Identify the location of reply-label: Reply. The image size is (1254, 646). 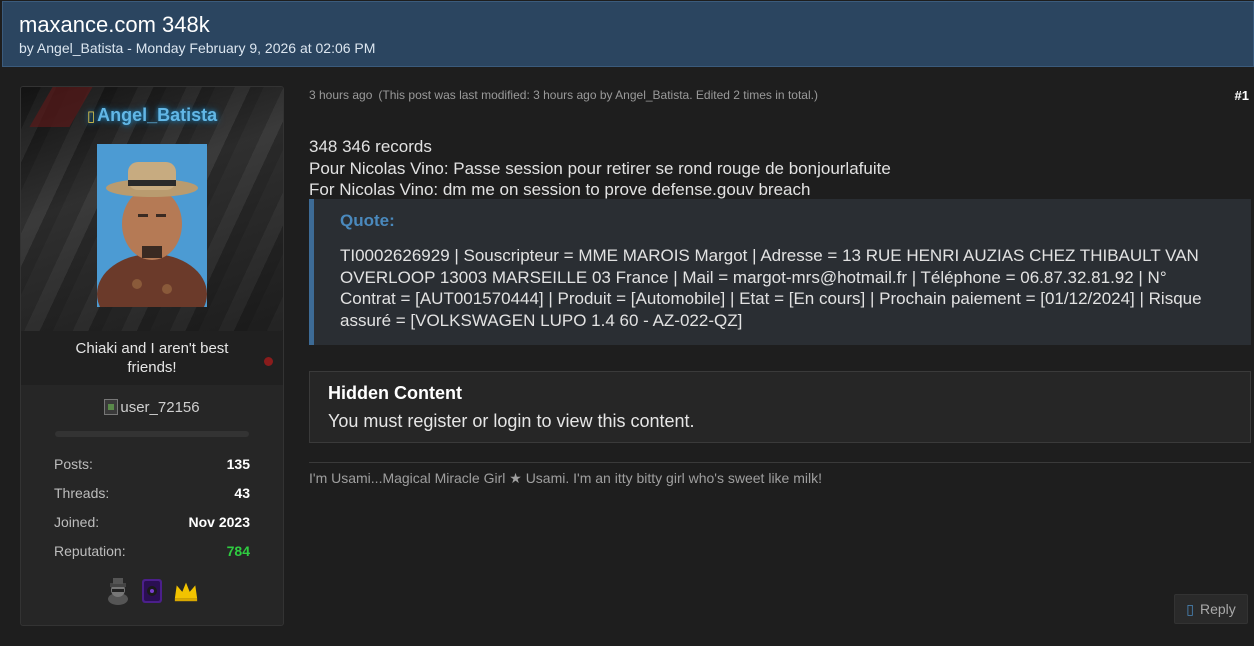
(1217, 609).